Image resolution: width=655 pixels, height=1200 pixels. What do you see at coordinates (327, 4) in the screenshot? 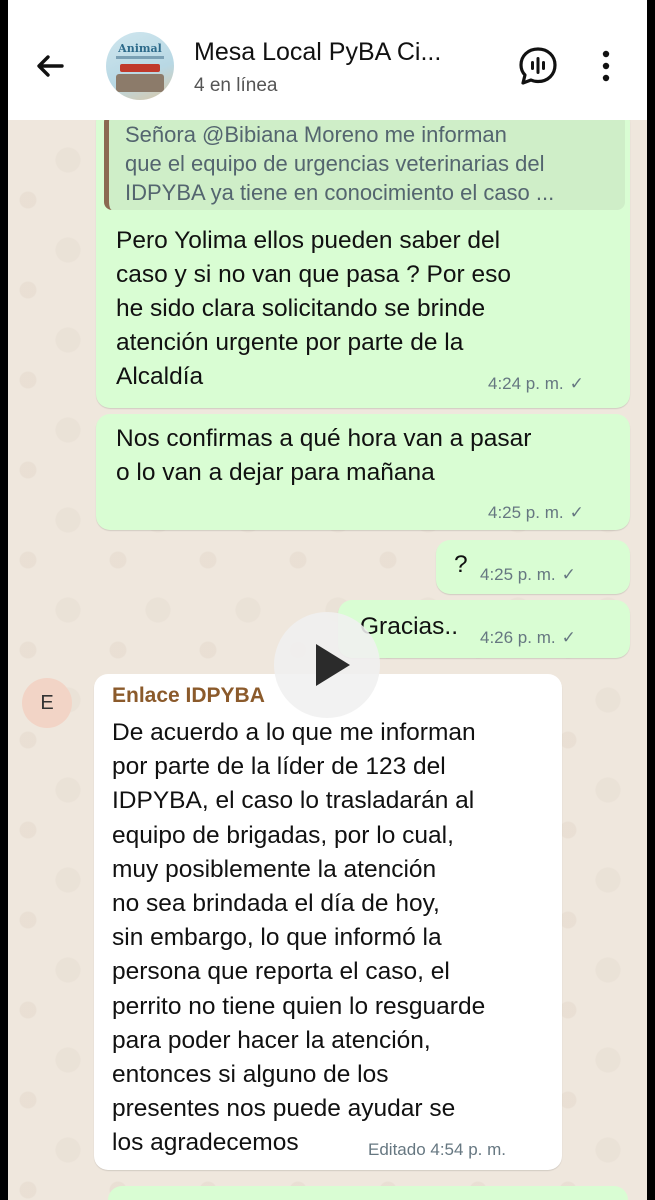
I see `status-bar` at bounding box center [327, 4].